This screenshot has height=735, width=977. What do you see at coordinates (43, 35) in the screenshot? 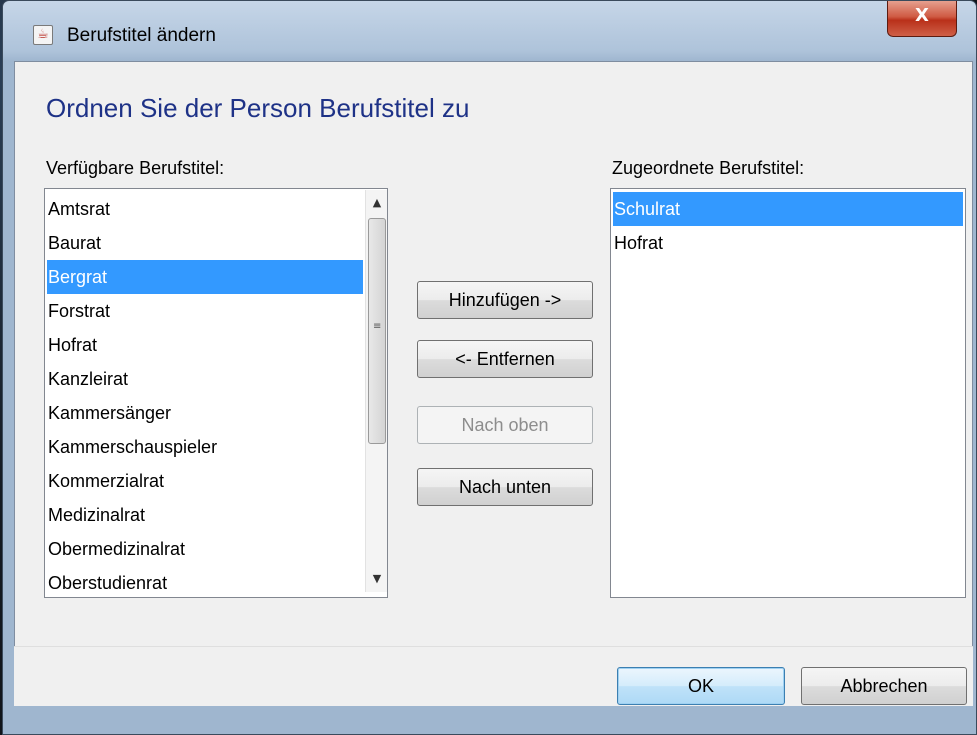
I see `java-cup-icon: ☕` at bounding box center [43, 35].